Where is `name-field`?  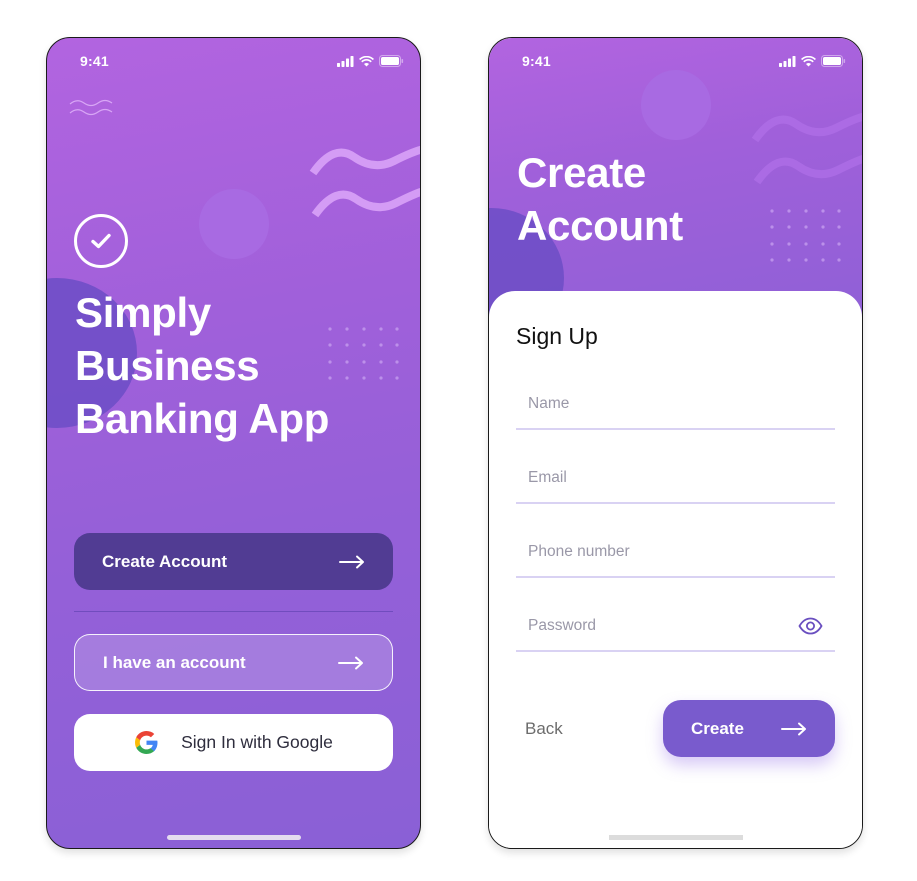
name-field is located at coordinates (675, 405).